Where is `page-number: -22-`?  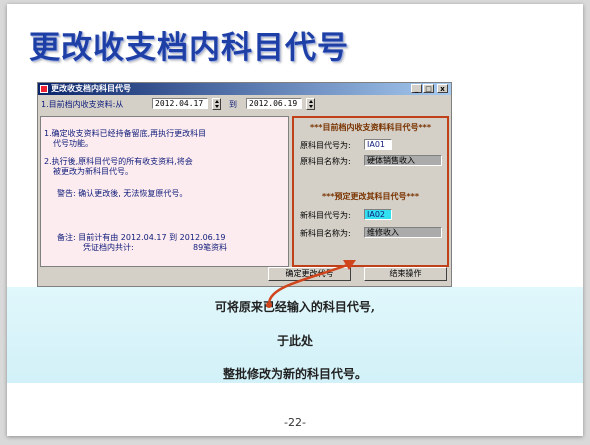
page-number: -22- is located at coordinates (295, 422).